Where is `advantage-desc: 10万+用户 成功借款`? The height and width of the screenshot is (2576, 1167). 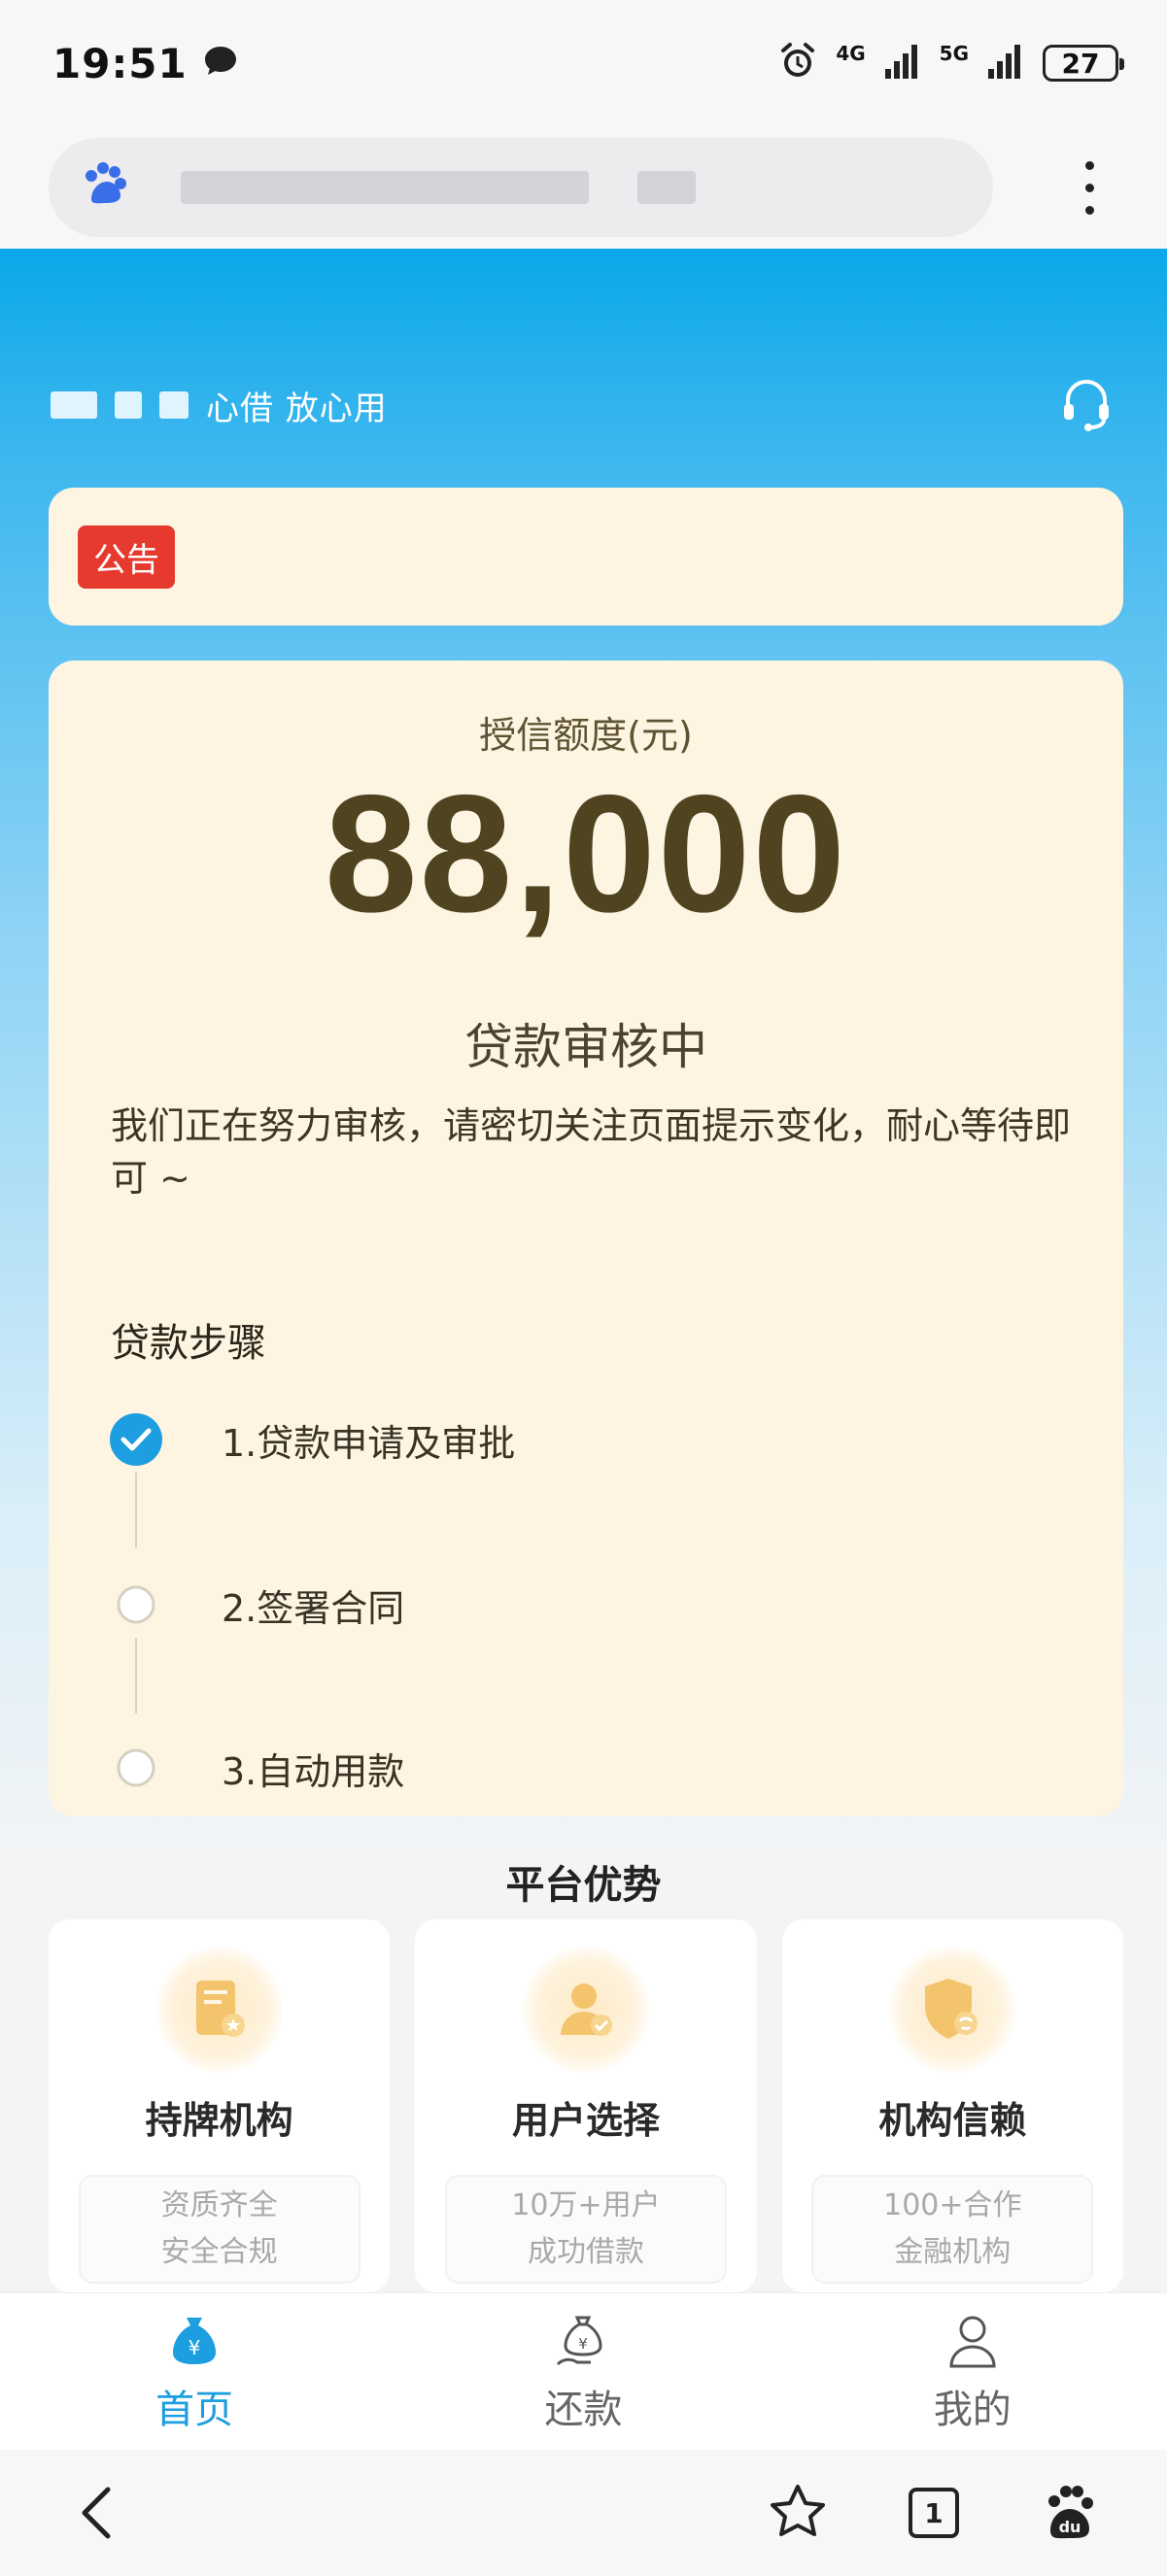 advantage-desc: 10万+用户 成功借款 is located at coordinates (585, 2229).